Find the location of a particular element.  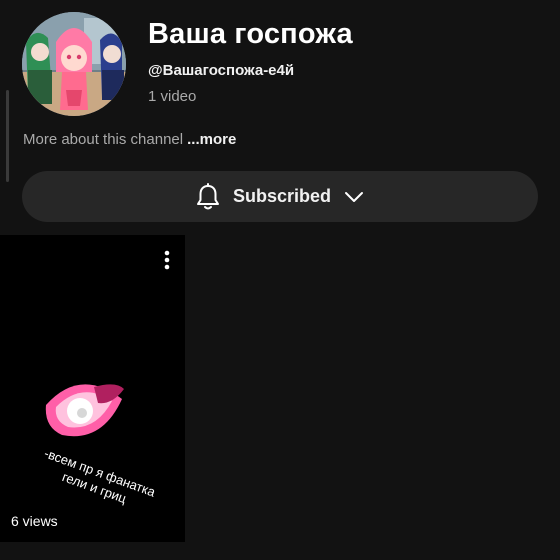

view-count: 6 views is located at coordinates (34, 521).